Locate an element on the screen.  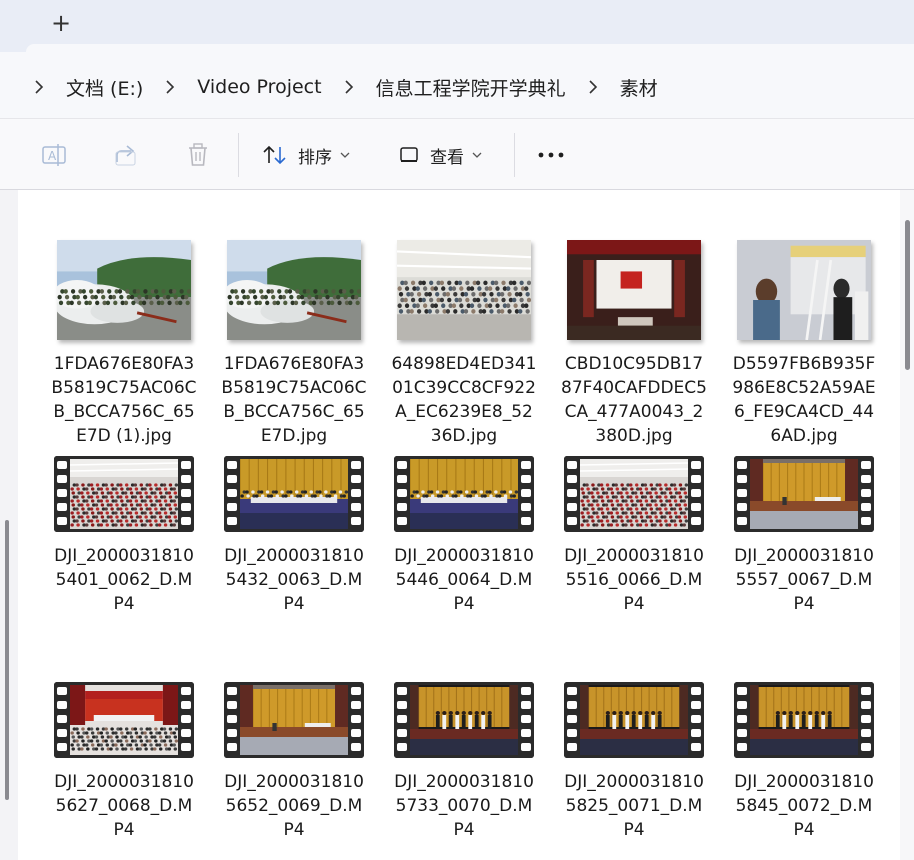
breadcrumb-item-current: 素材 is located at coordinates (639, 87).